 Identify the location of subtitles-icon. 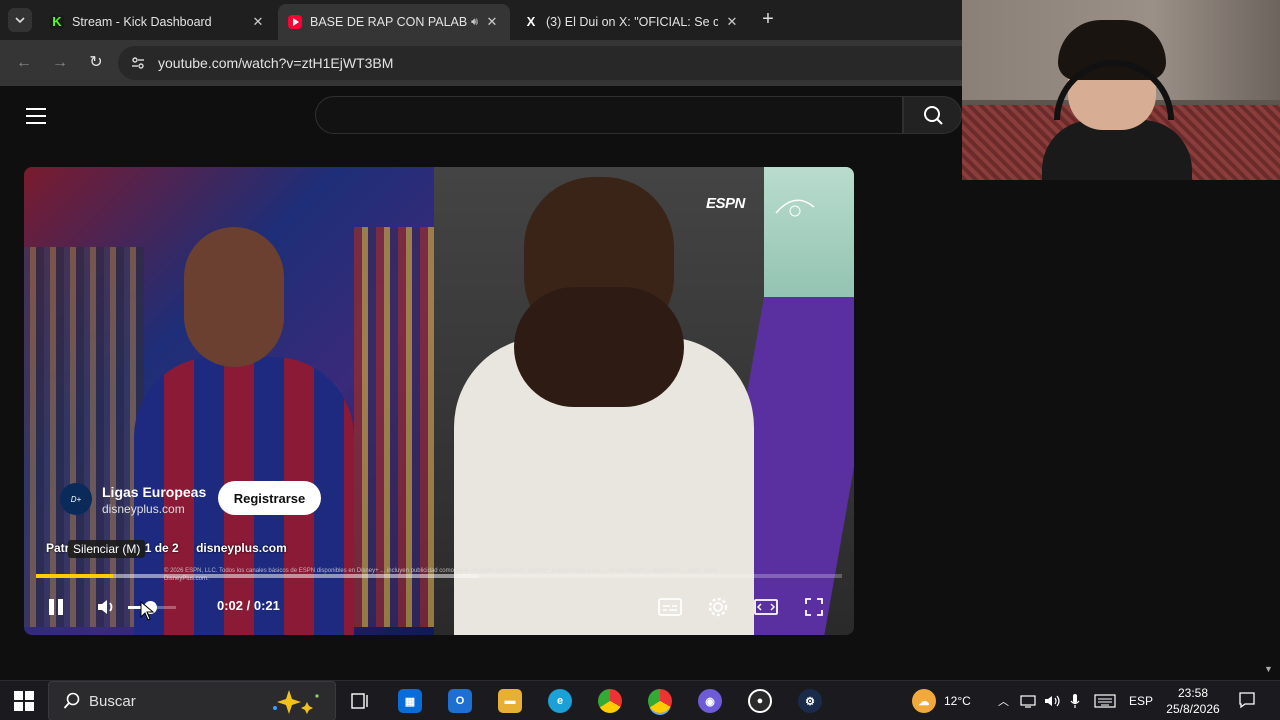
(670, 607).